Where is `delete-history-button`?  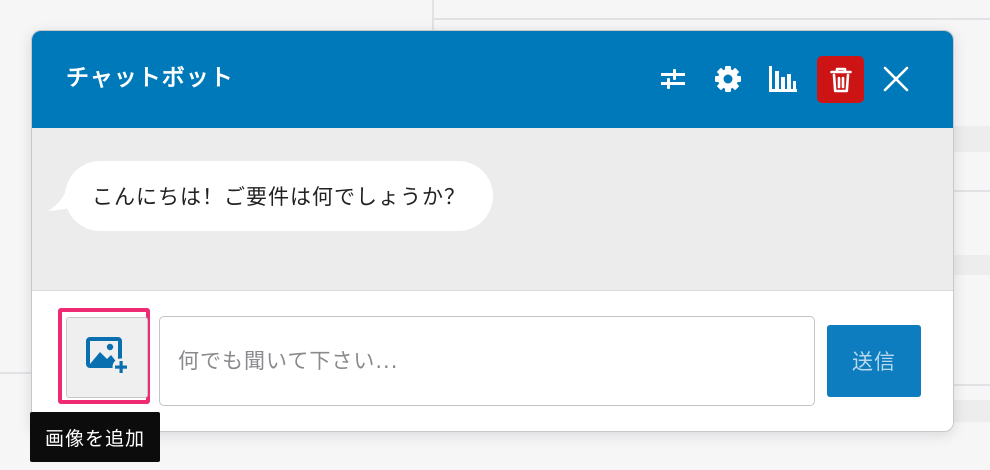 delete-history-button is located at coordinates (840, 79).